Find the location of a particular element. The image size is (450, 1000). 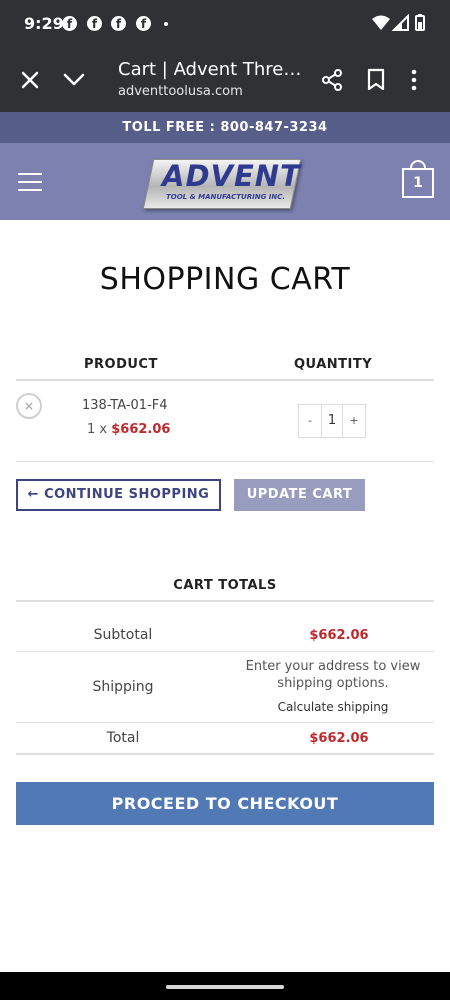

quantity-input: 1 is located at coordinates (332, 421).